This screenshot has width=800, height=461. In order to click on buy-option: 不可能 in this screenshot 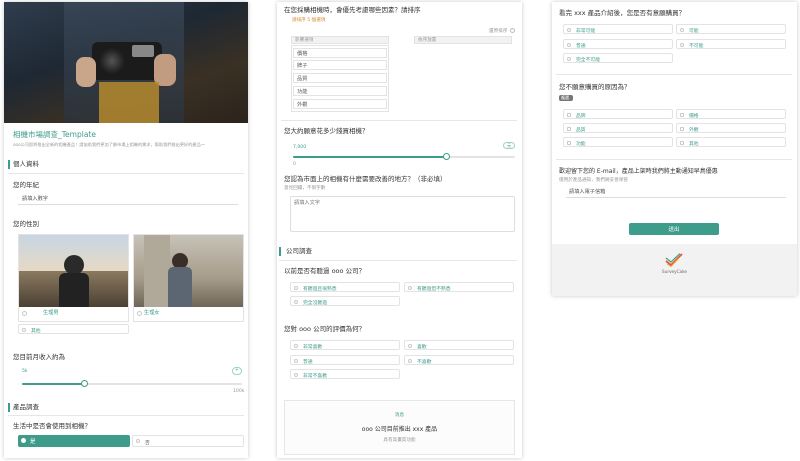, I will do `click(731, 44)`.